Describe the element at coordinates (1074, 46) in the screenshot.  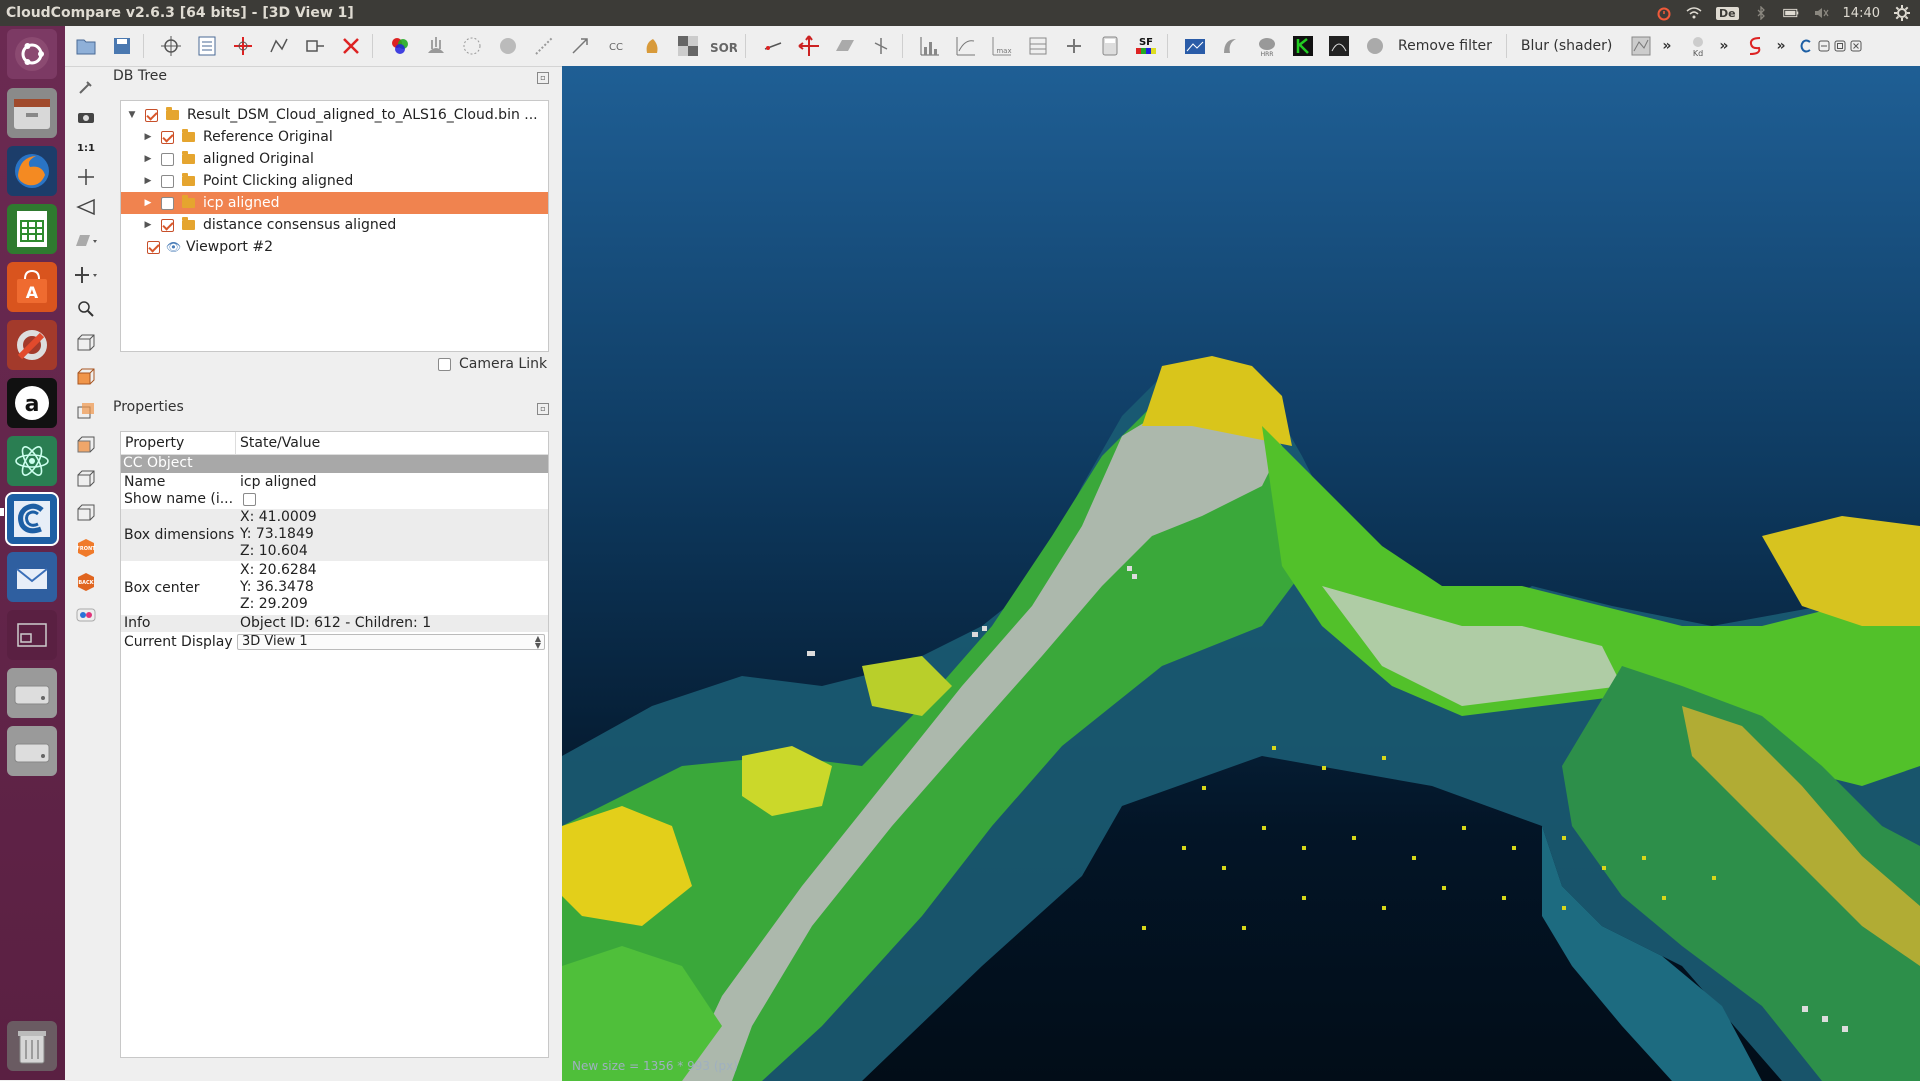
I see `add-sf-icon` at that location.